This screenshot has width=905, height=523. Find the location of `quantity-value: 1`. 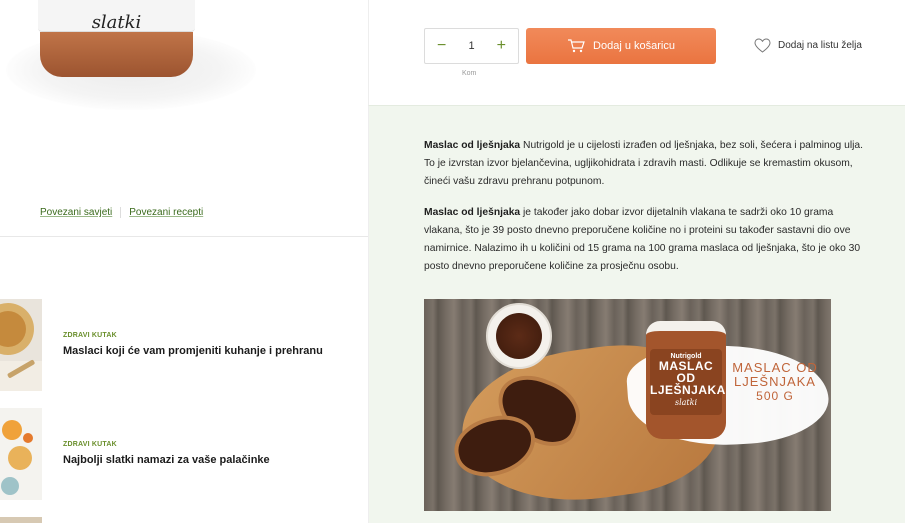

quantity-value: 1 is located at coordinates (471, 46).